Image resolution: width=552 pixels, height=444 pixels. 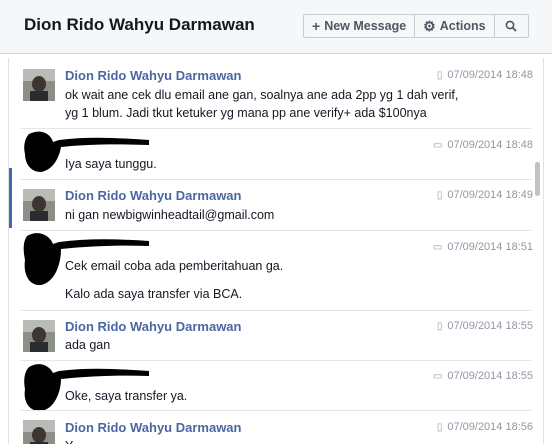 What do you see at coordinates (316, 26) in the screenshot?
I see `plus-icon: +` at bounding box center [316, 26].